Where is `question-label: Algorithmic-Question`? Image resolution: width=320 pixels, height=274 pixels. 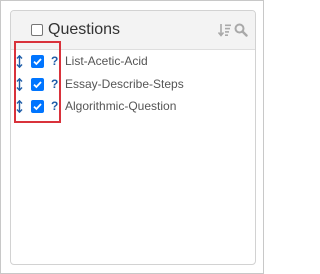 question-label: Algorithmic-Question is located at coordinates (121, 106).